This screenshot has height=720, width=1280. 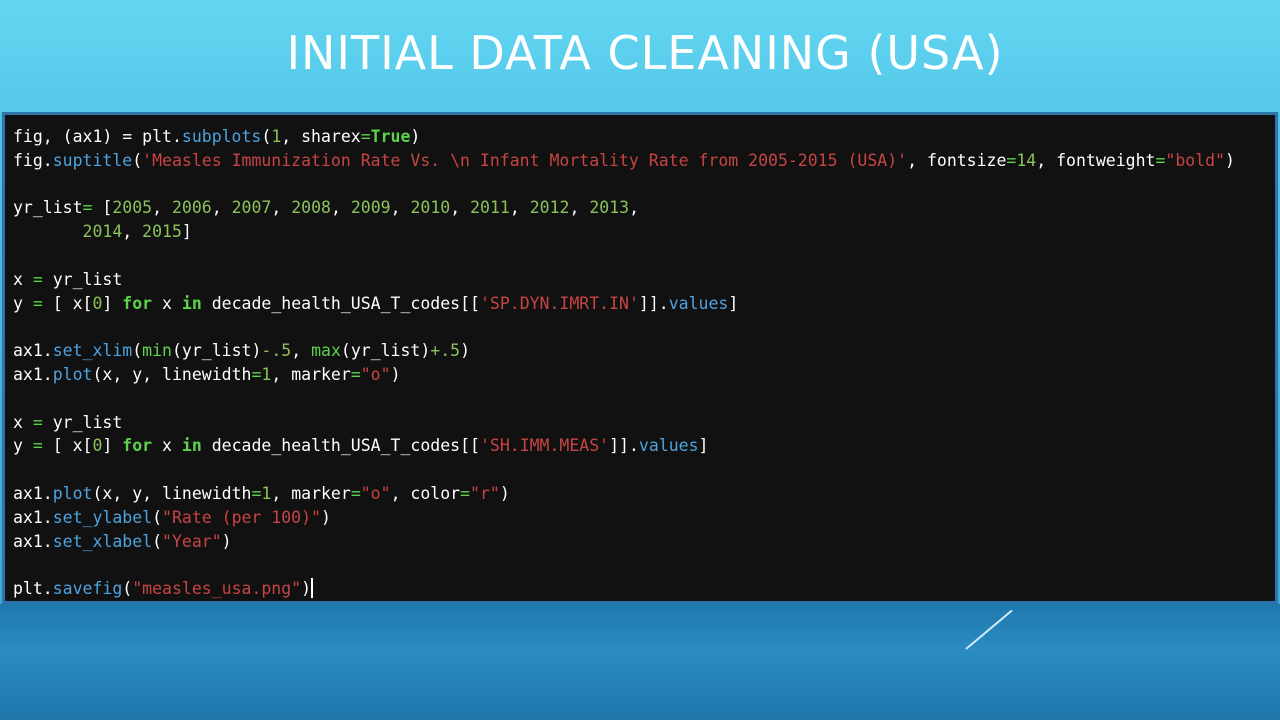 I want to click on code-token: 2008, so click(x=311, y=208).